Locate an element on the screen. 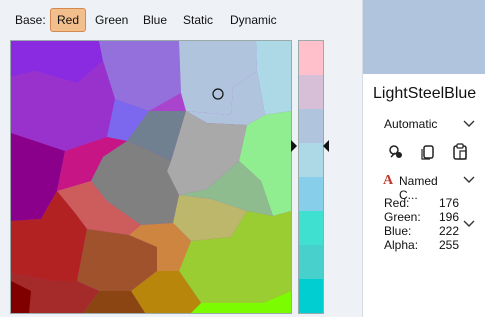  tab-static: Static is located at coordinates (198, 20).